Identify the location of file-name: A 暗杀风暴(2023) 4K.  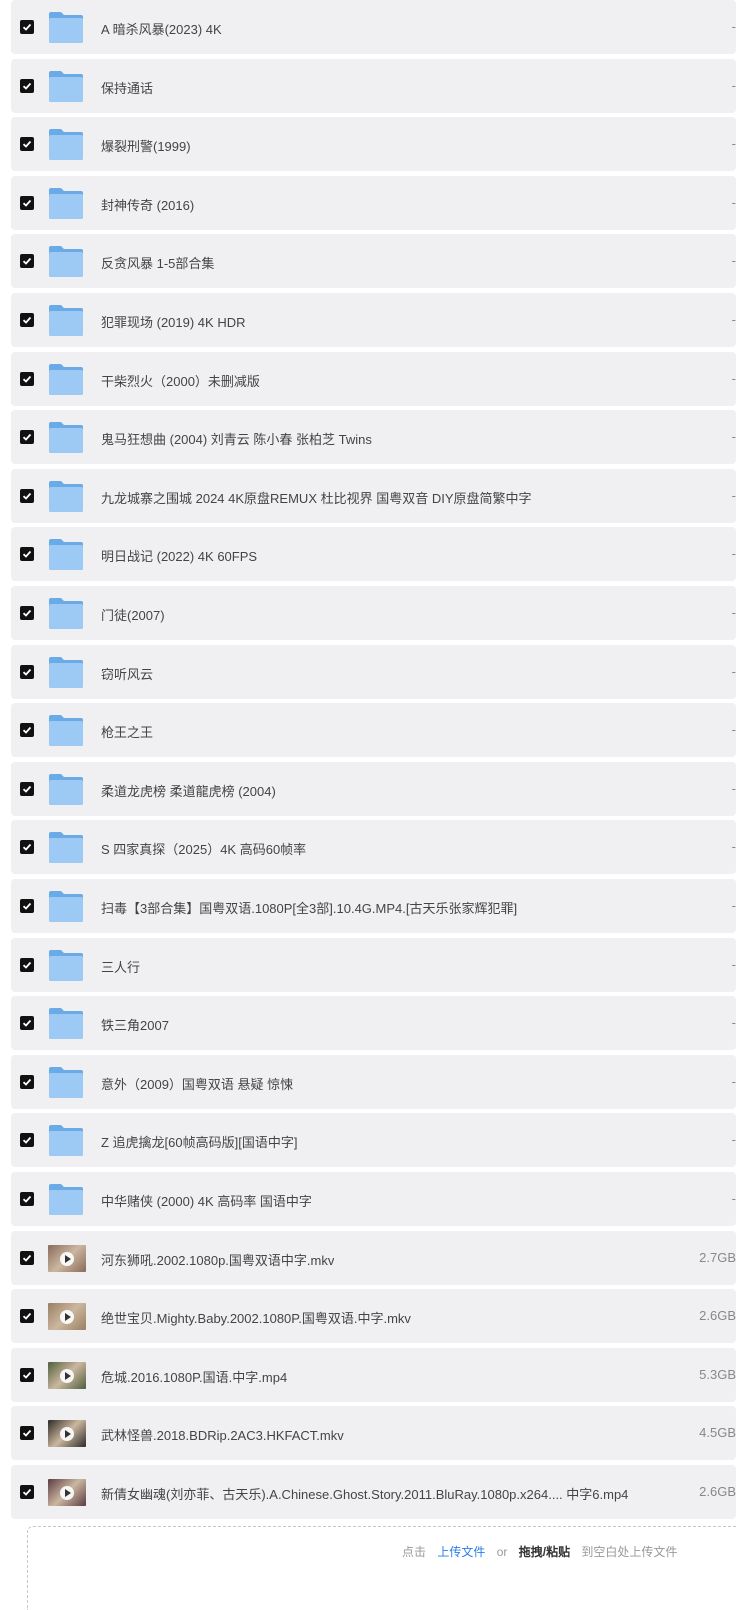
(161, 28).